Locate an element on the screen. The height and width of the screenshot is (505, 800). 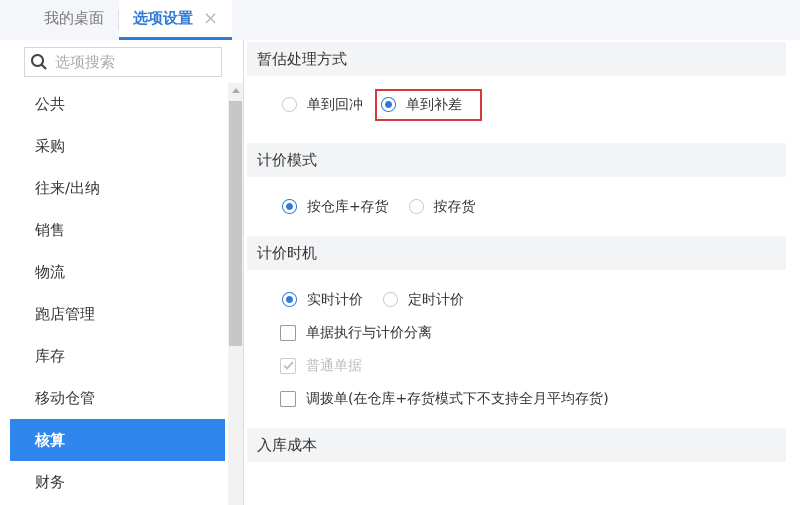
tab: 选项设置 × is located at coordinates (175, 20).